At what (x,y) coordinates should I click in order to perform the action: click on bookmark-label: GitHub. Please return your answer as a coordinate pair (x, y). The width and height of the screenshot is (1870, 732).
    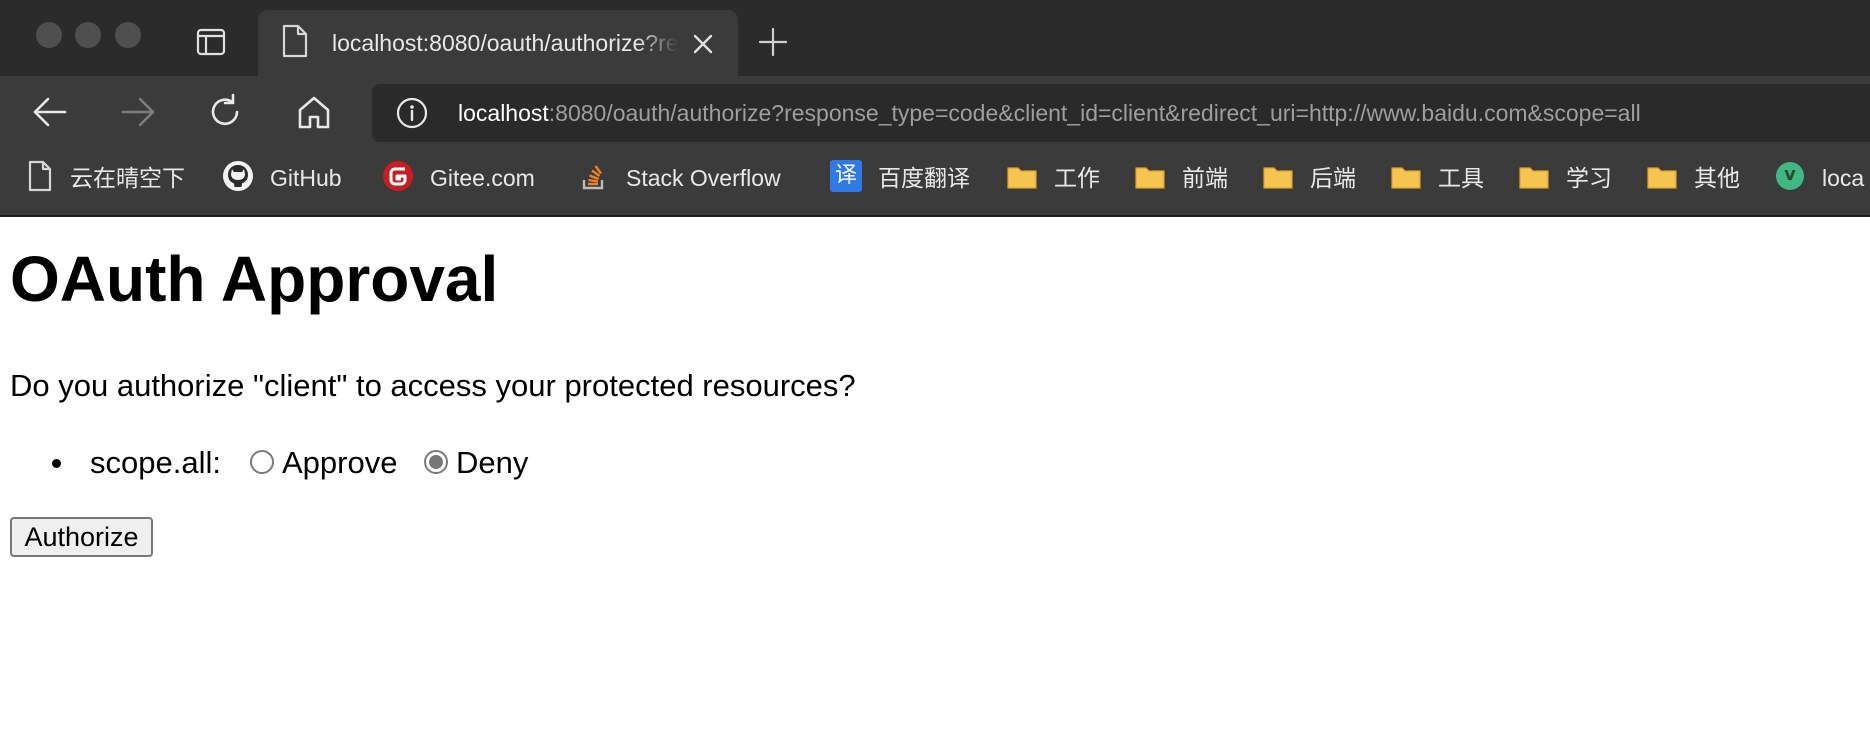
    Looking at the image, I should click on (306, 178).